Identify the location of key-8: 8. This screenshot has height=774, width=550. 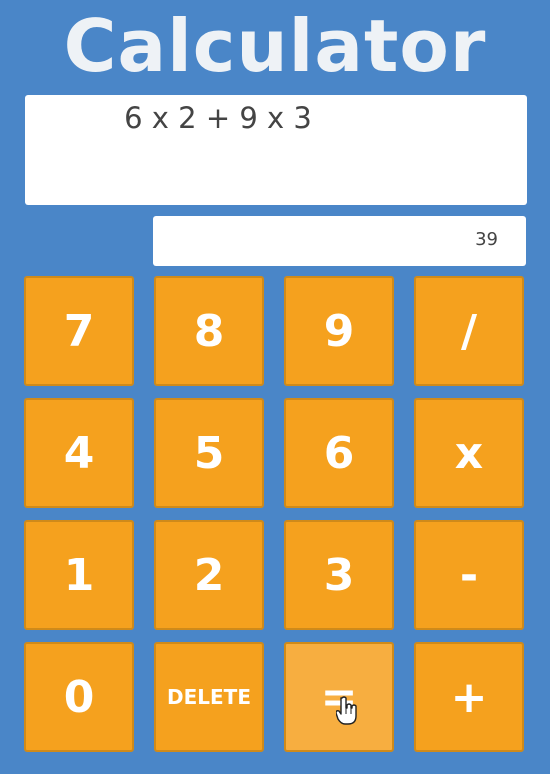
(209, 331).